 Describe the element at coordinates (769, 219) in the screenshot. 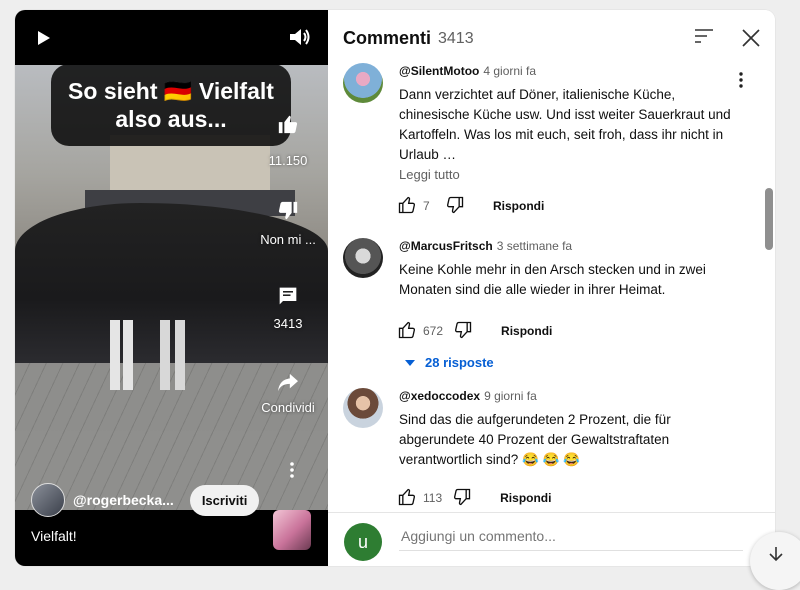

I see `comments-scrollbar` at that location.